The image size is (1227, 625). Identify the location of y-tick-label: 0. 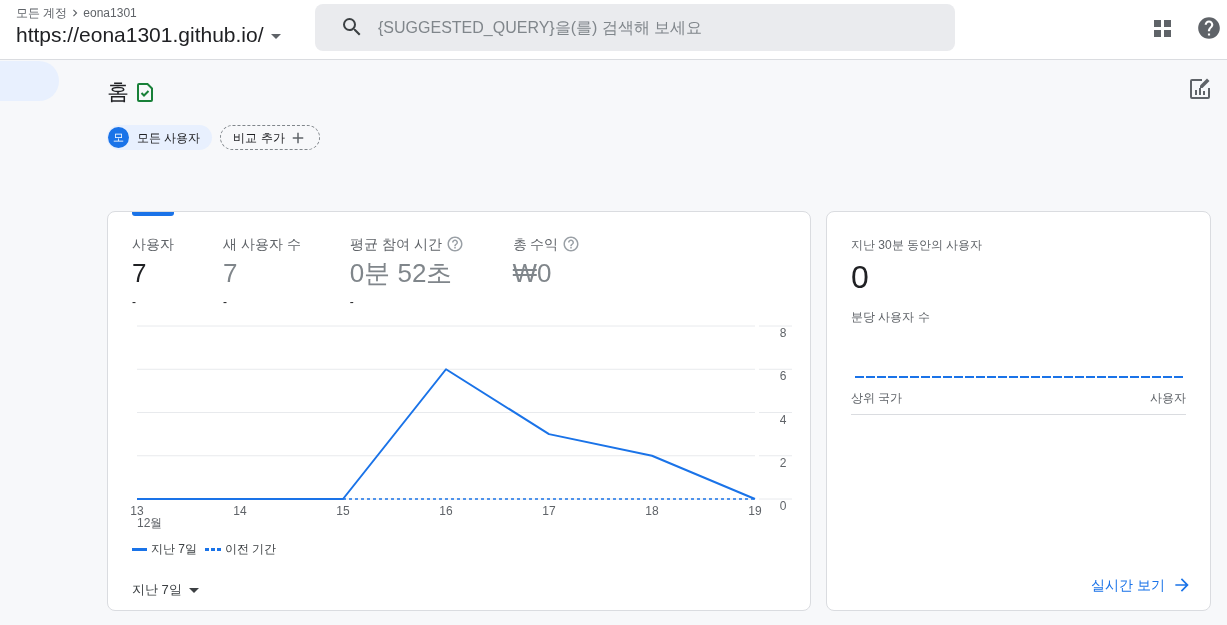
(783, 506).